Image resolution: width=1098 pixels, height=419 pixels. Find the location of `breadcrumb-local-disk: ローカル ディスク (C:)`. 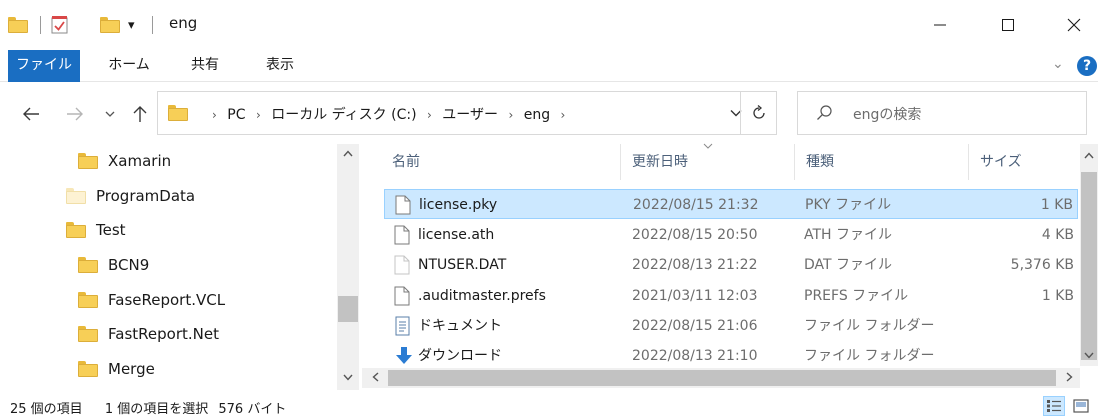

breadcrumb-local-disk: ローカル ディスク (C:) is located at coordinates (343, 115).